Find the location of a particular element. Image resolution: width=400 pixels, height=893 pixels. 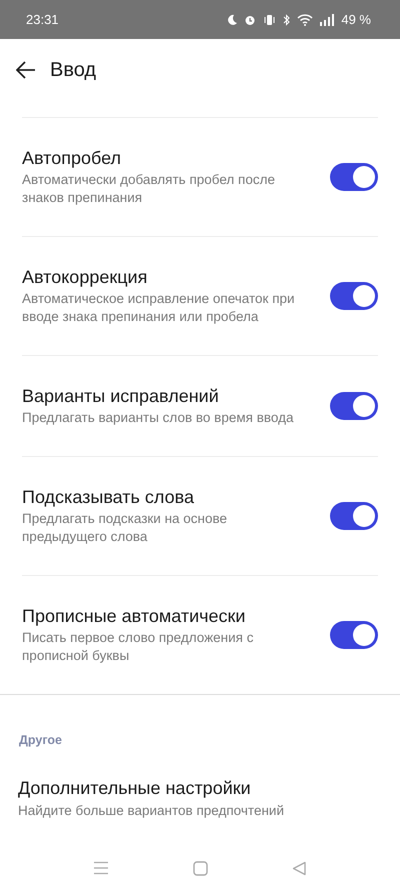

setting-description: Предлагать варианты слов во время ввода is located at coordinates (158, 418).